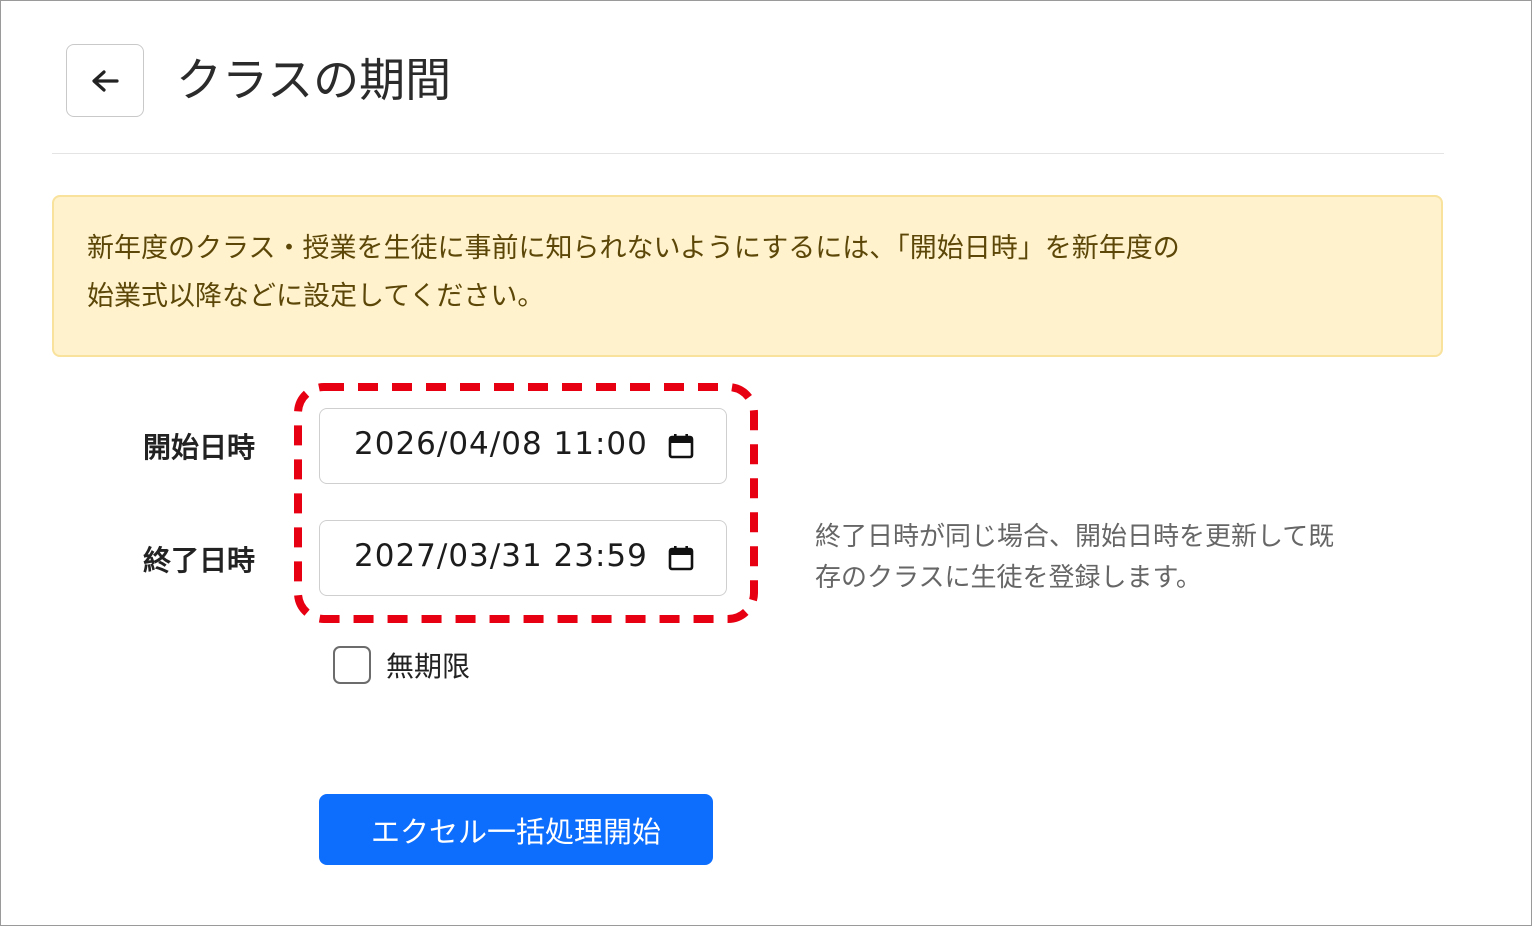  I want to click on header-divider, so click(748, 153).